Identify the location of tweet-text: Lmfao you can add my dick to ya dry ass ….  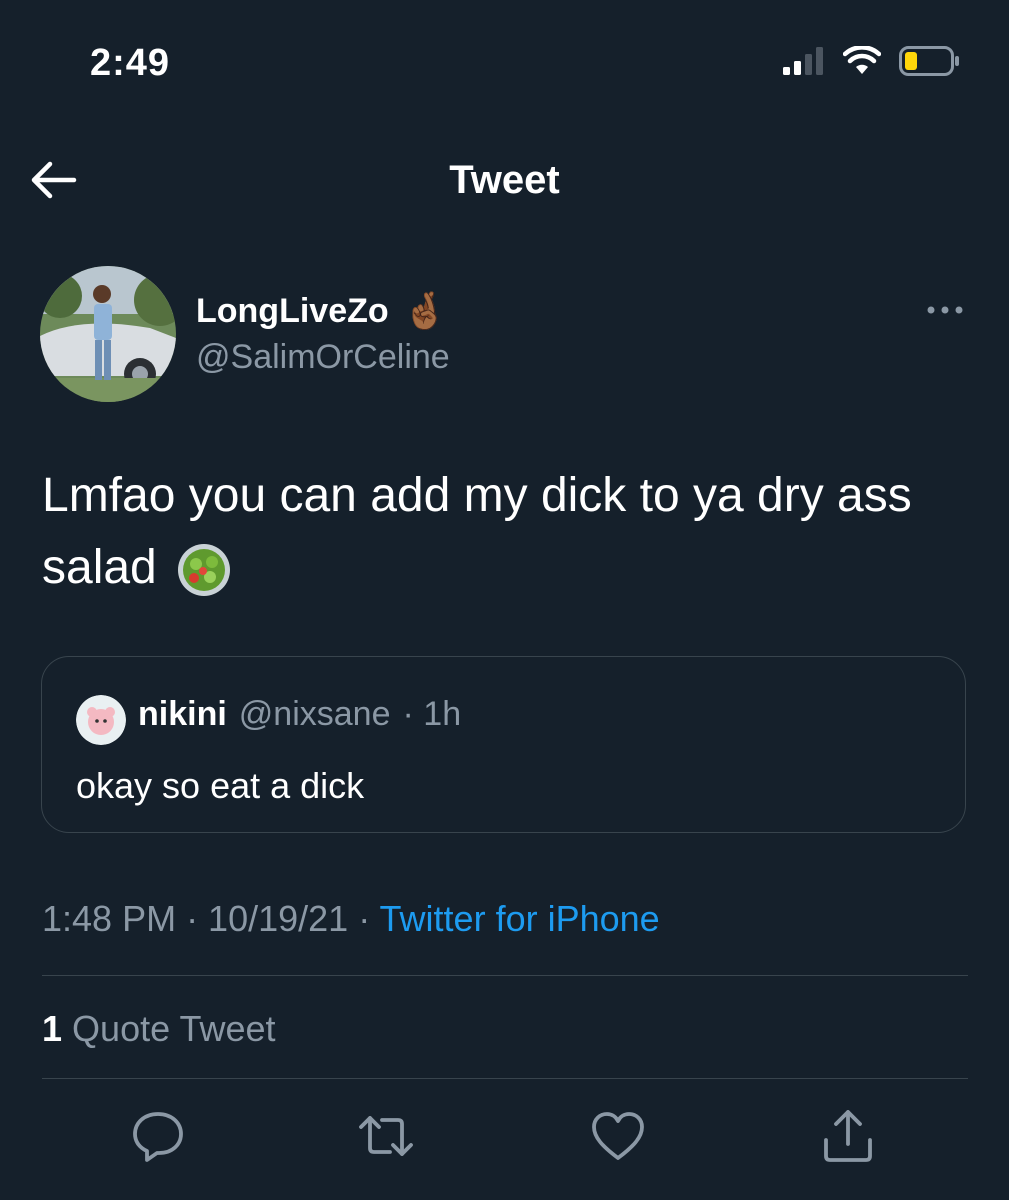
(507, 532).